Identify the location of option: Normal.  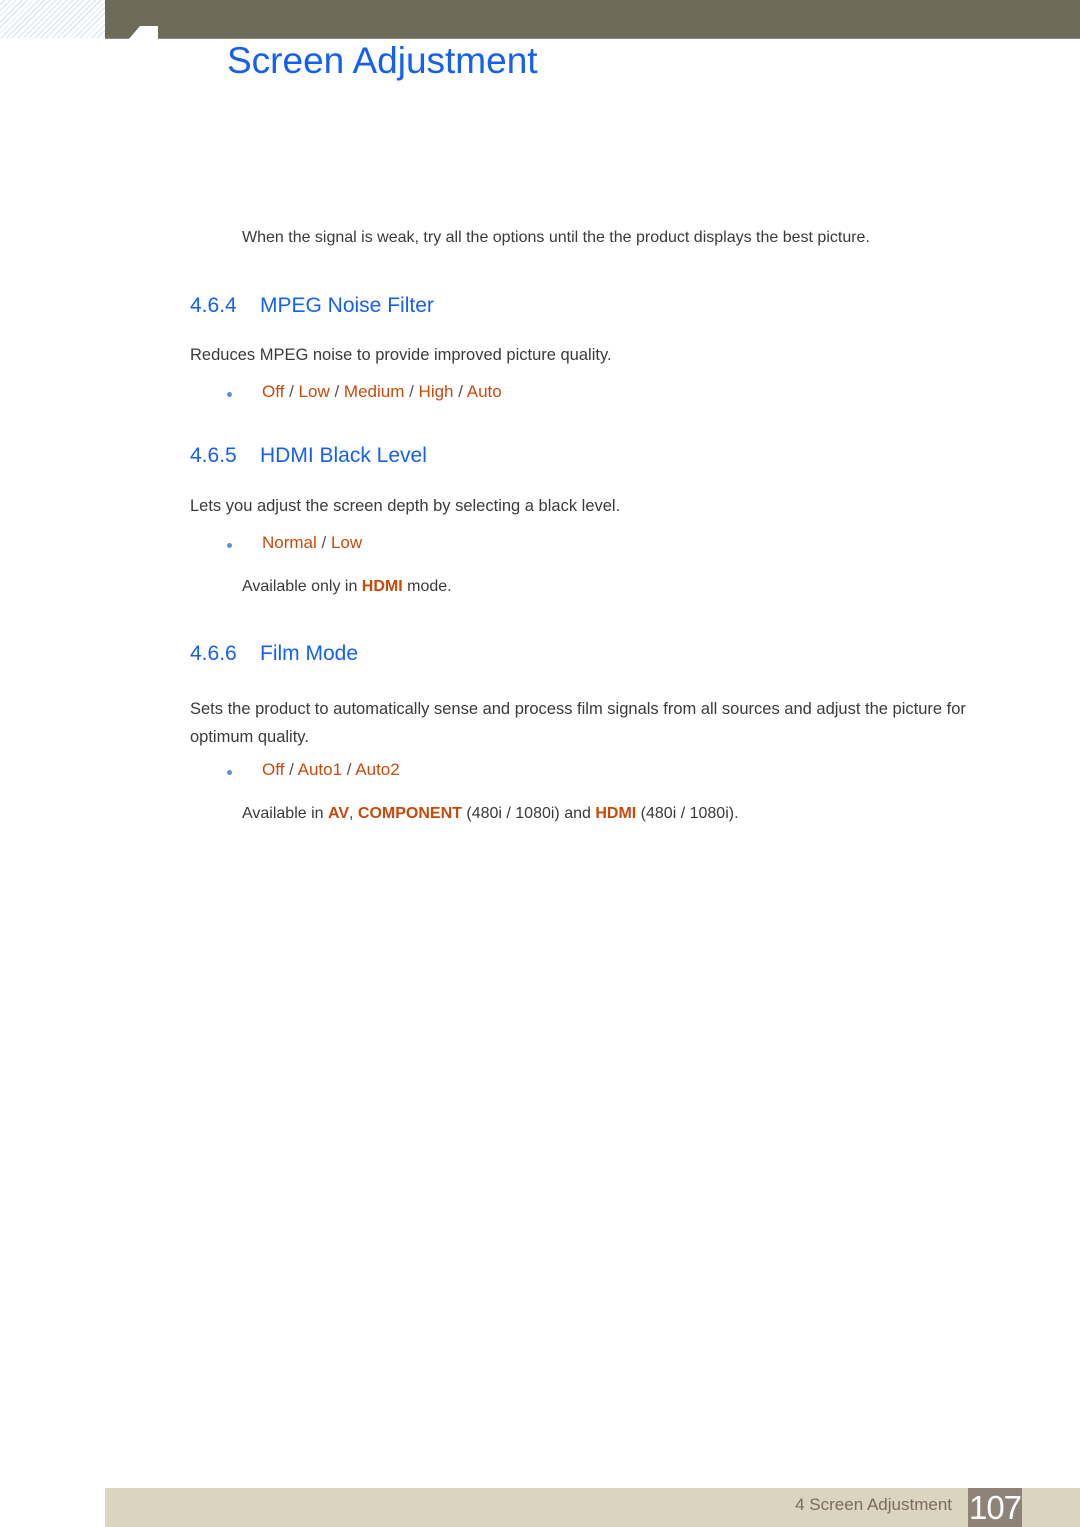
(289, 542).